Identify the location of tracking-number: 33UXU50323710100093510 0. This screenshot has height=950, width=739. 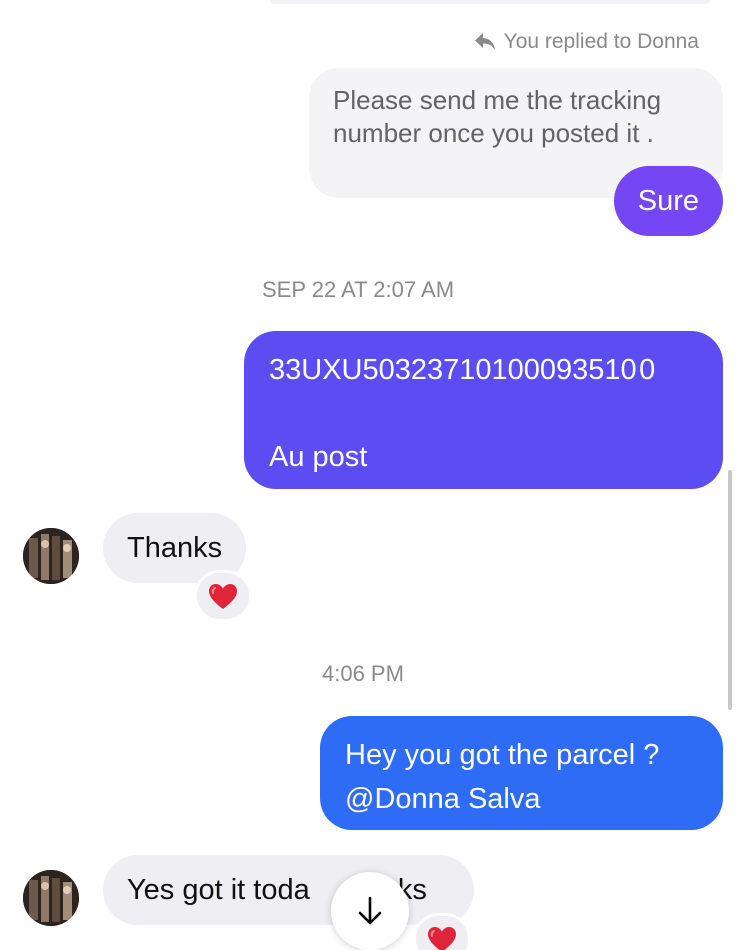
(462, 370).